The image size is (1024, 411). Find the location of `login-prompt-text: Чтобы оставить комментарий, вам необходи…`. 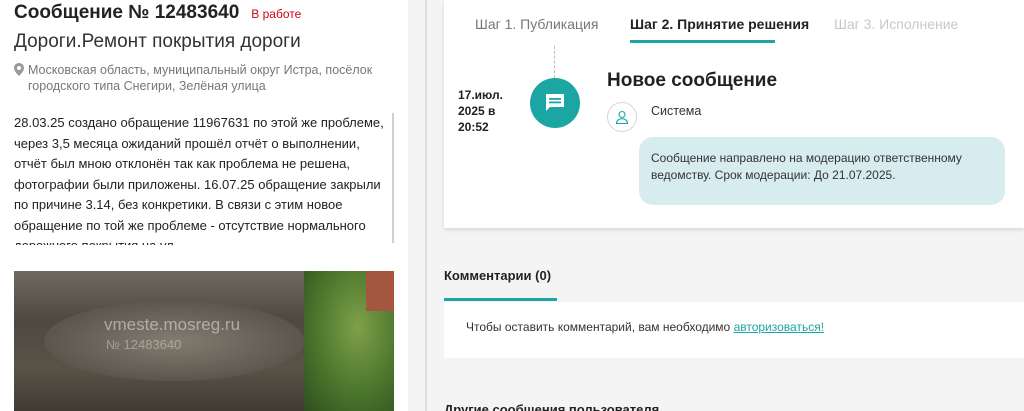

login-prompt-text: Чтобы оставить комментарий, вам необходи… is located at coordinates (600, 327).